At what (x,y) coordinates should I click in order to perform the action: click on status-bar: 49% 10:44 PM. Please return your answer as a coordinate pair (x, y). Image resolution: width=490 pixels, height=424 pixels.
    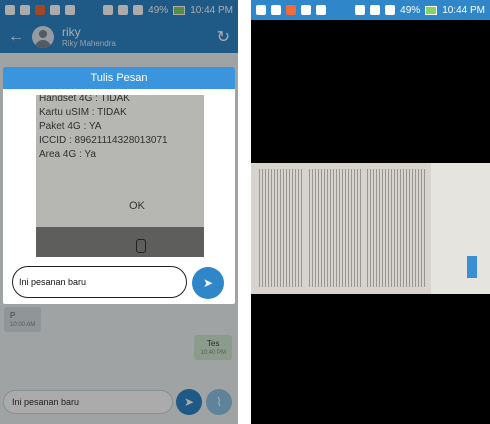
    Looking at the image, I should click on (370, 10).